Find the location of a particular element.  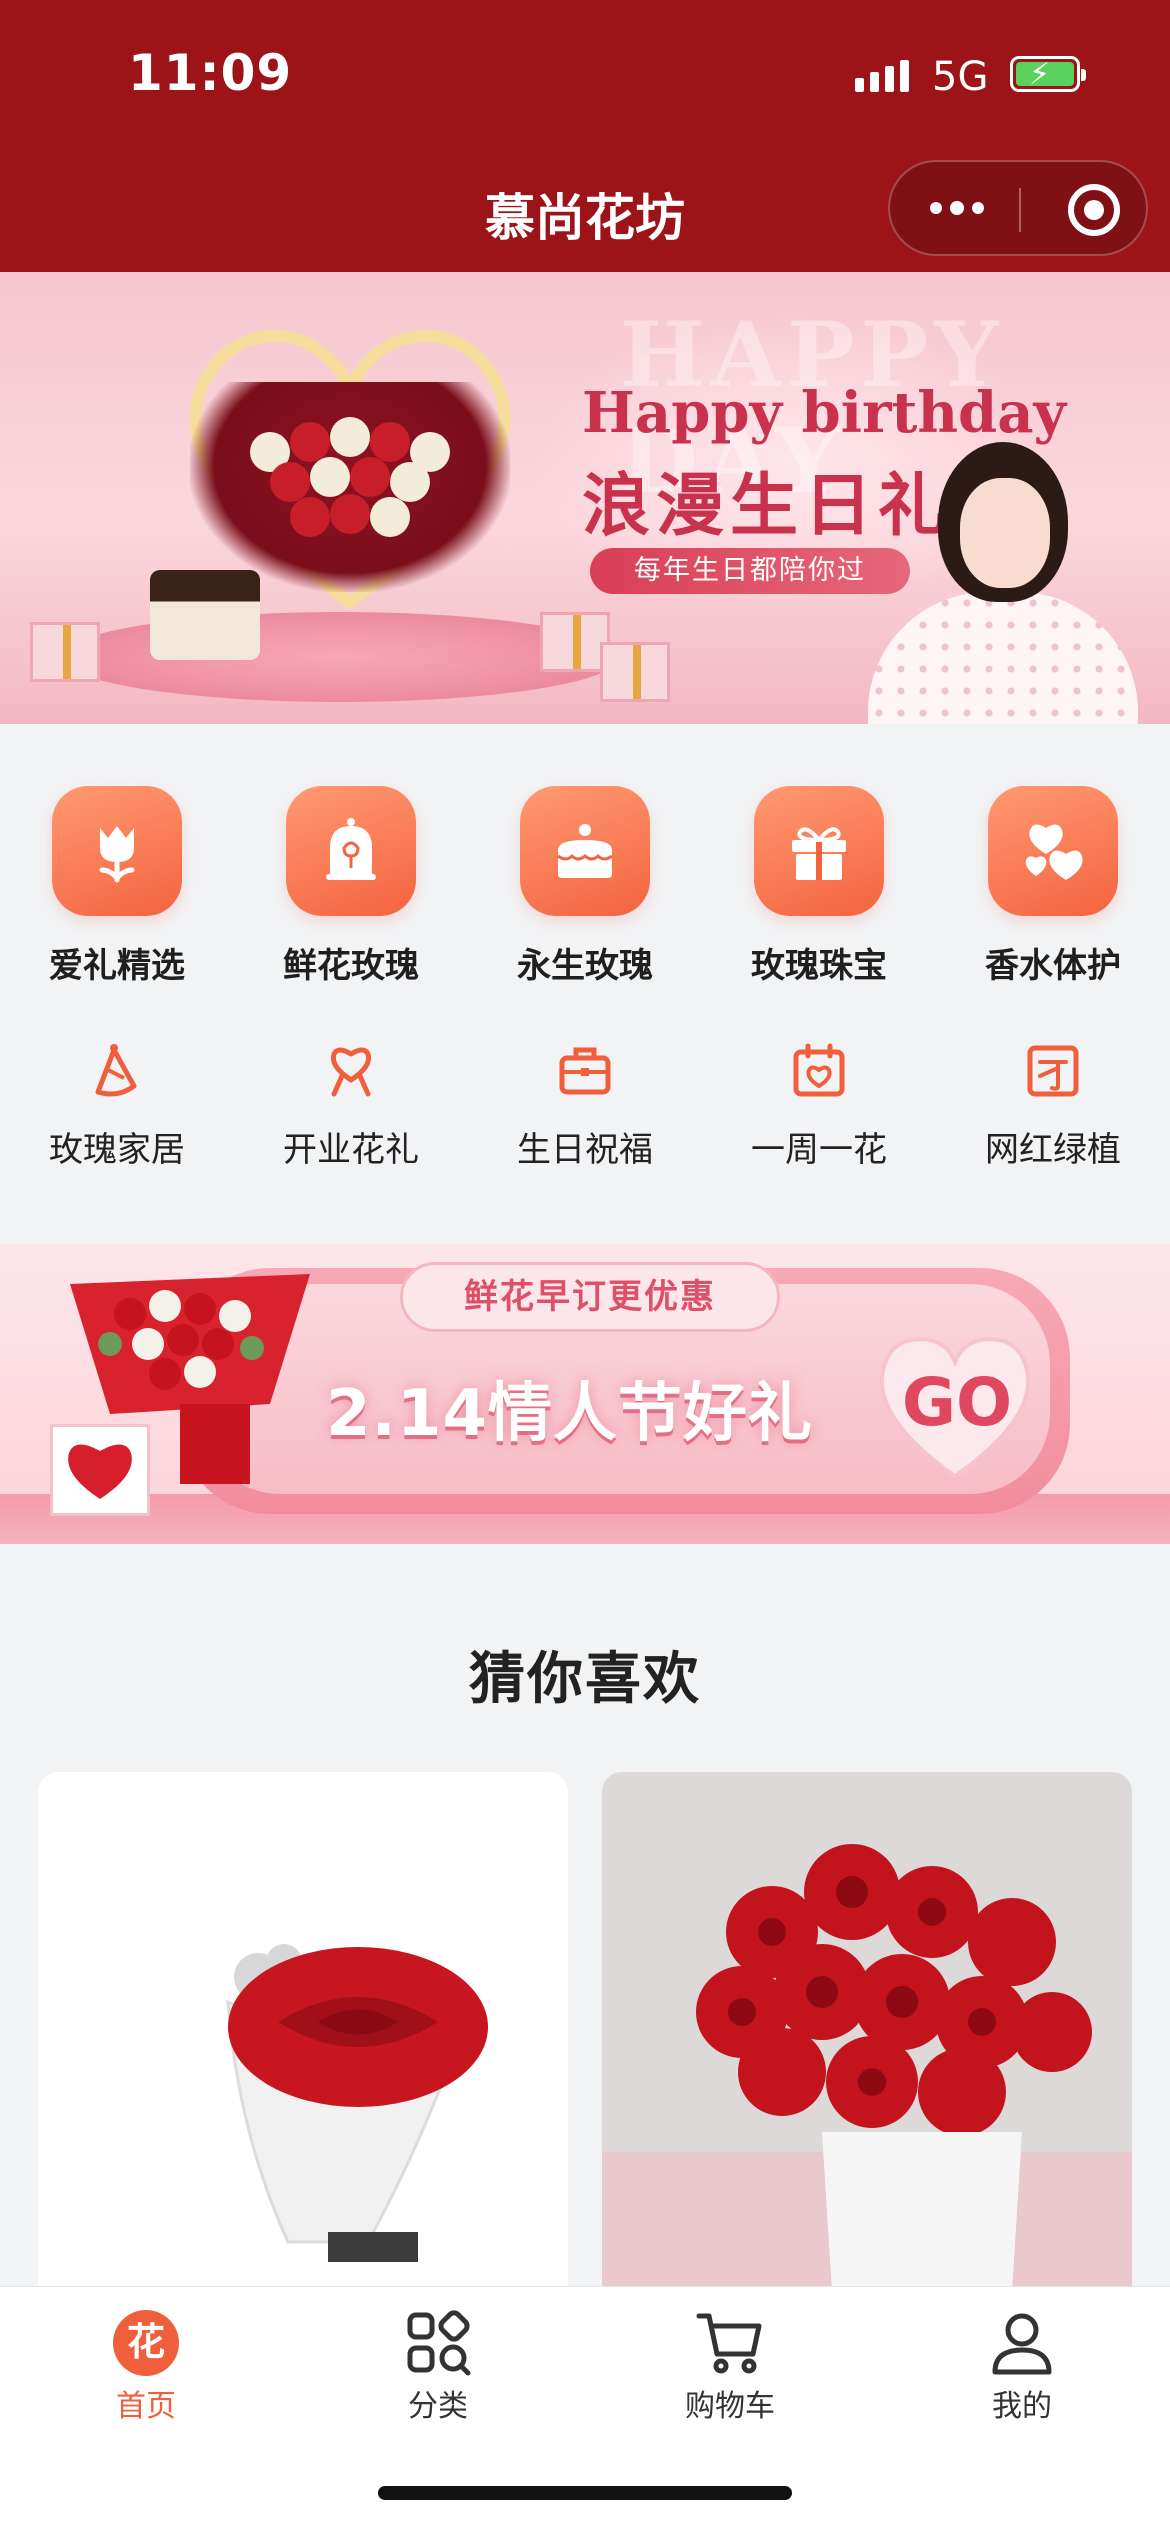

tab-category: 分类 is located at coordinates (438, 2366).